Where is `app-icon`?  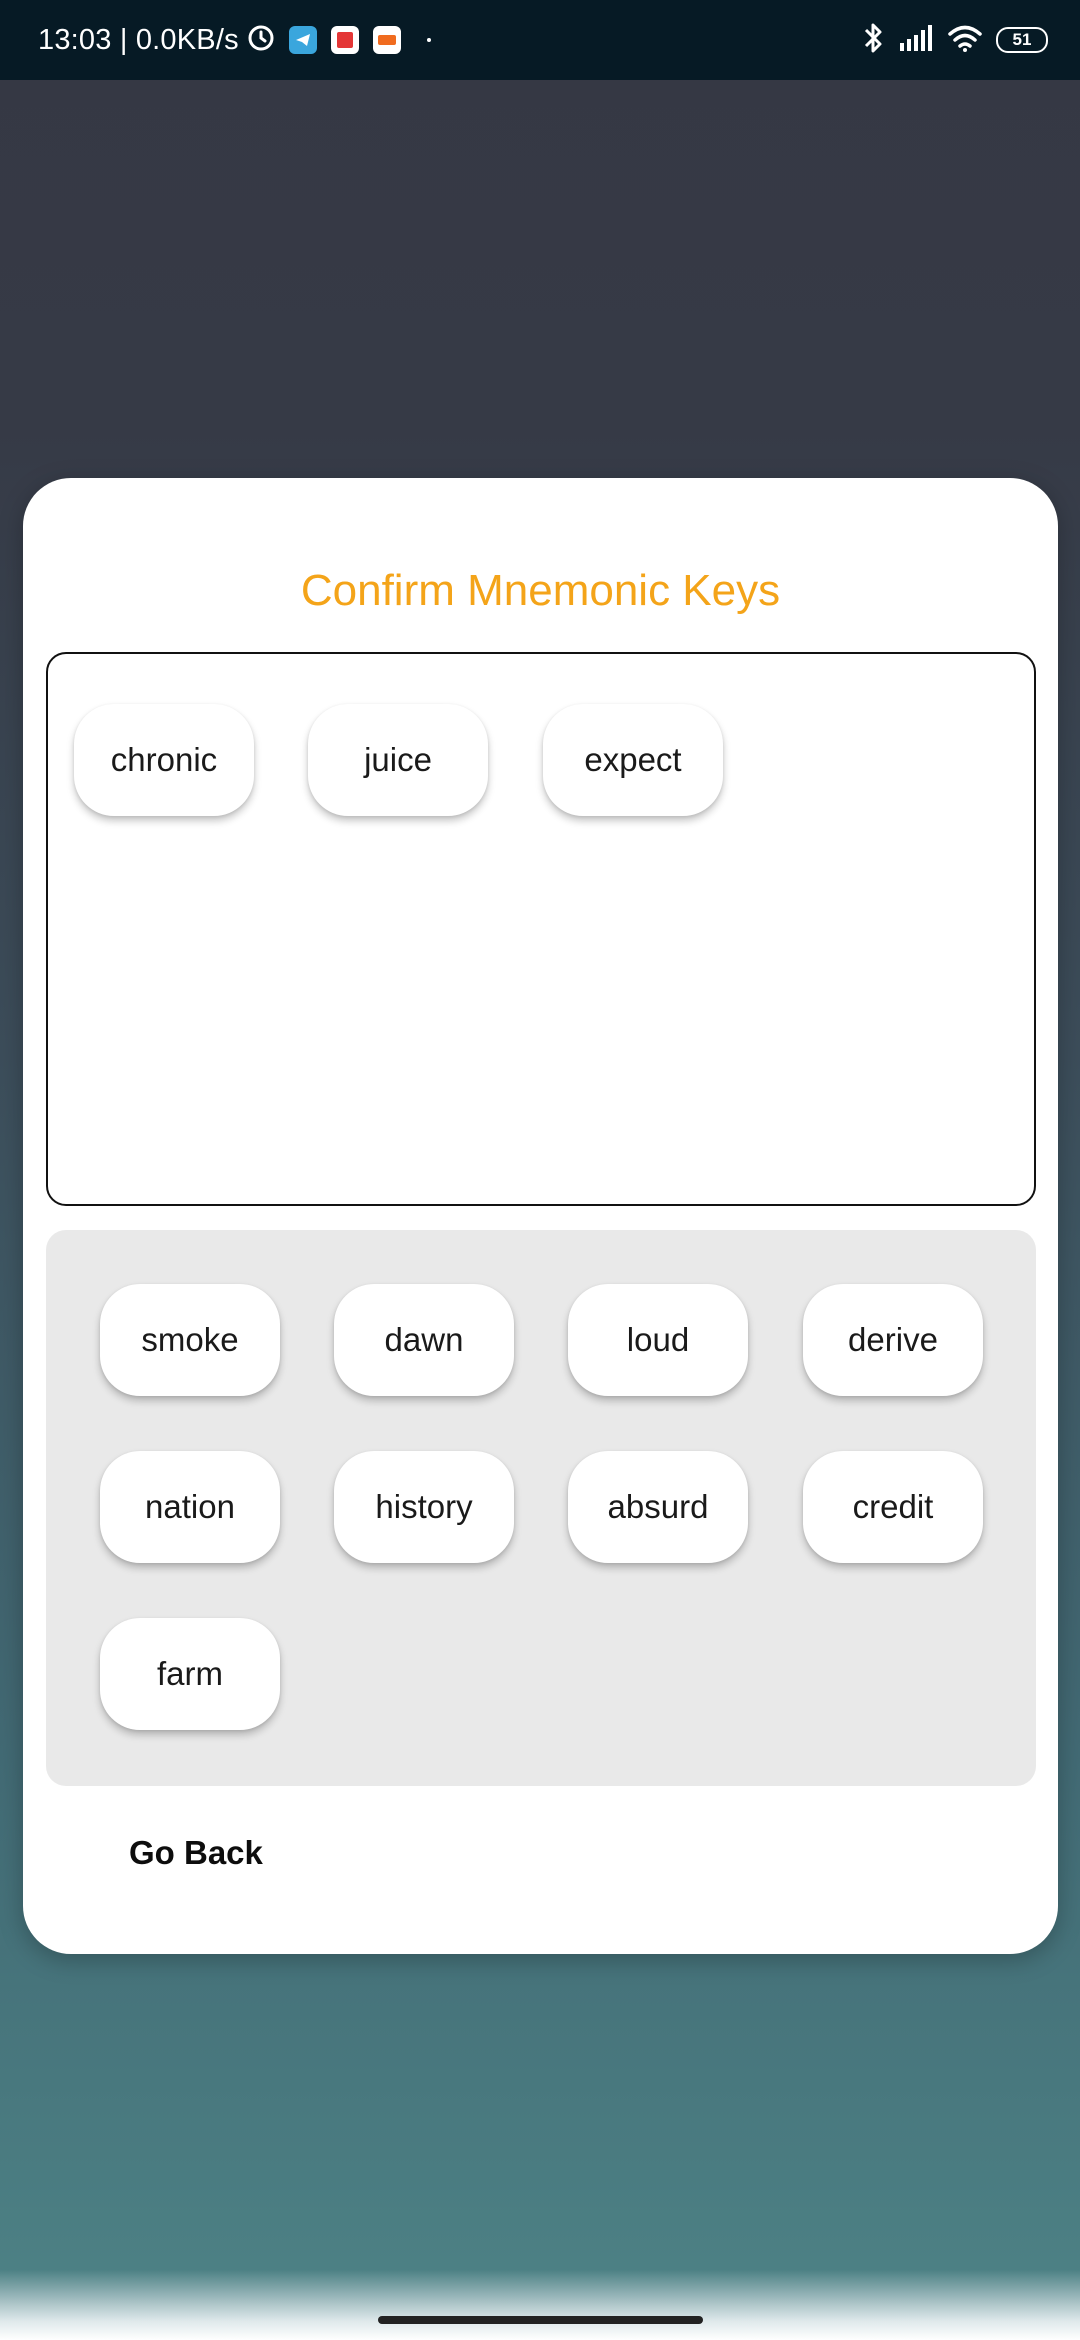
app-icon is located at coordinates (344, 40).